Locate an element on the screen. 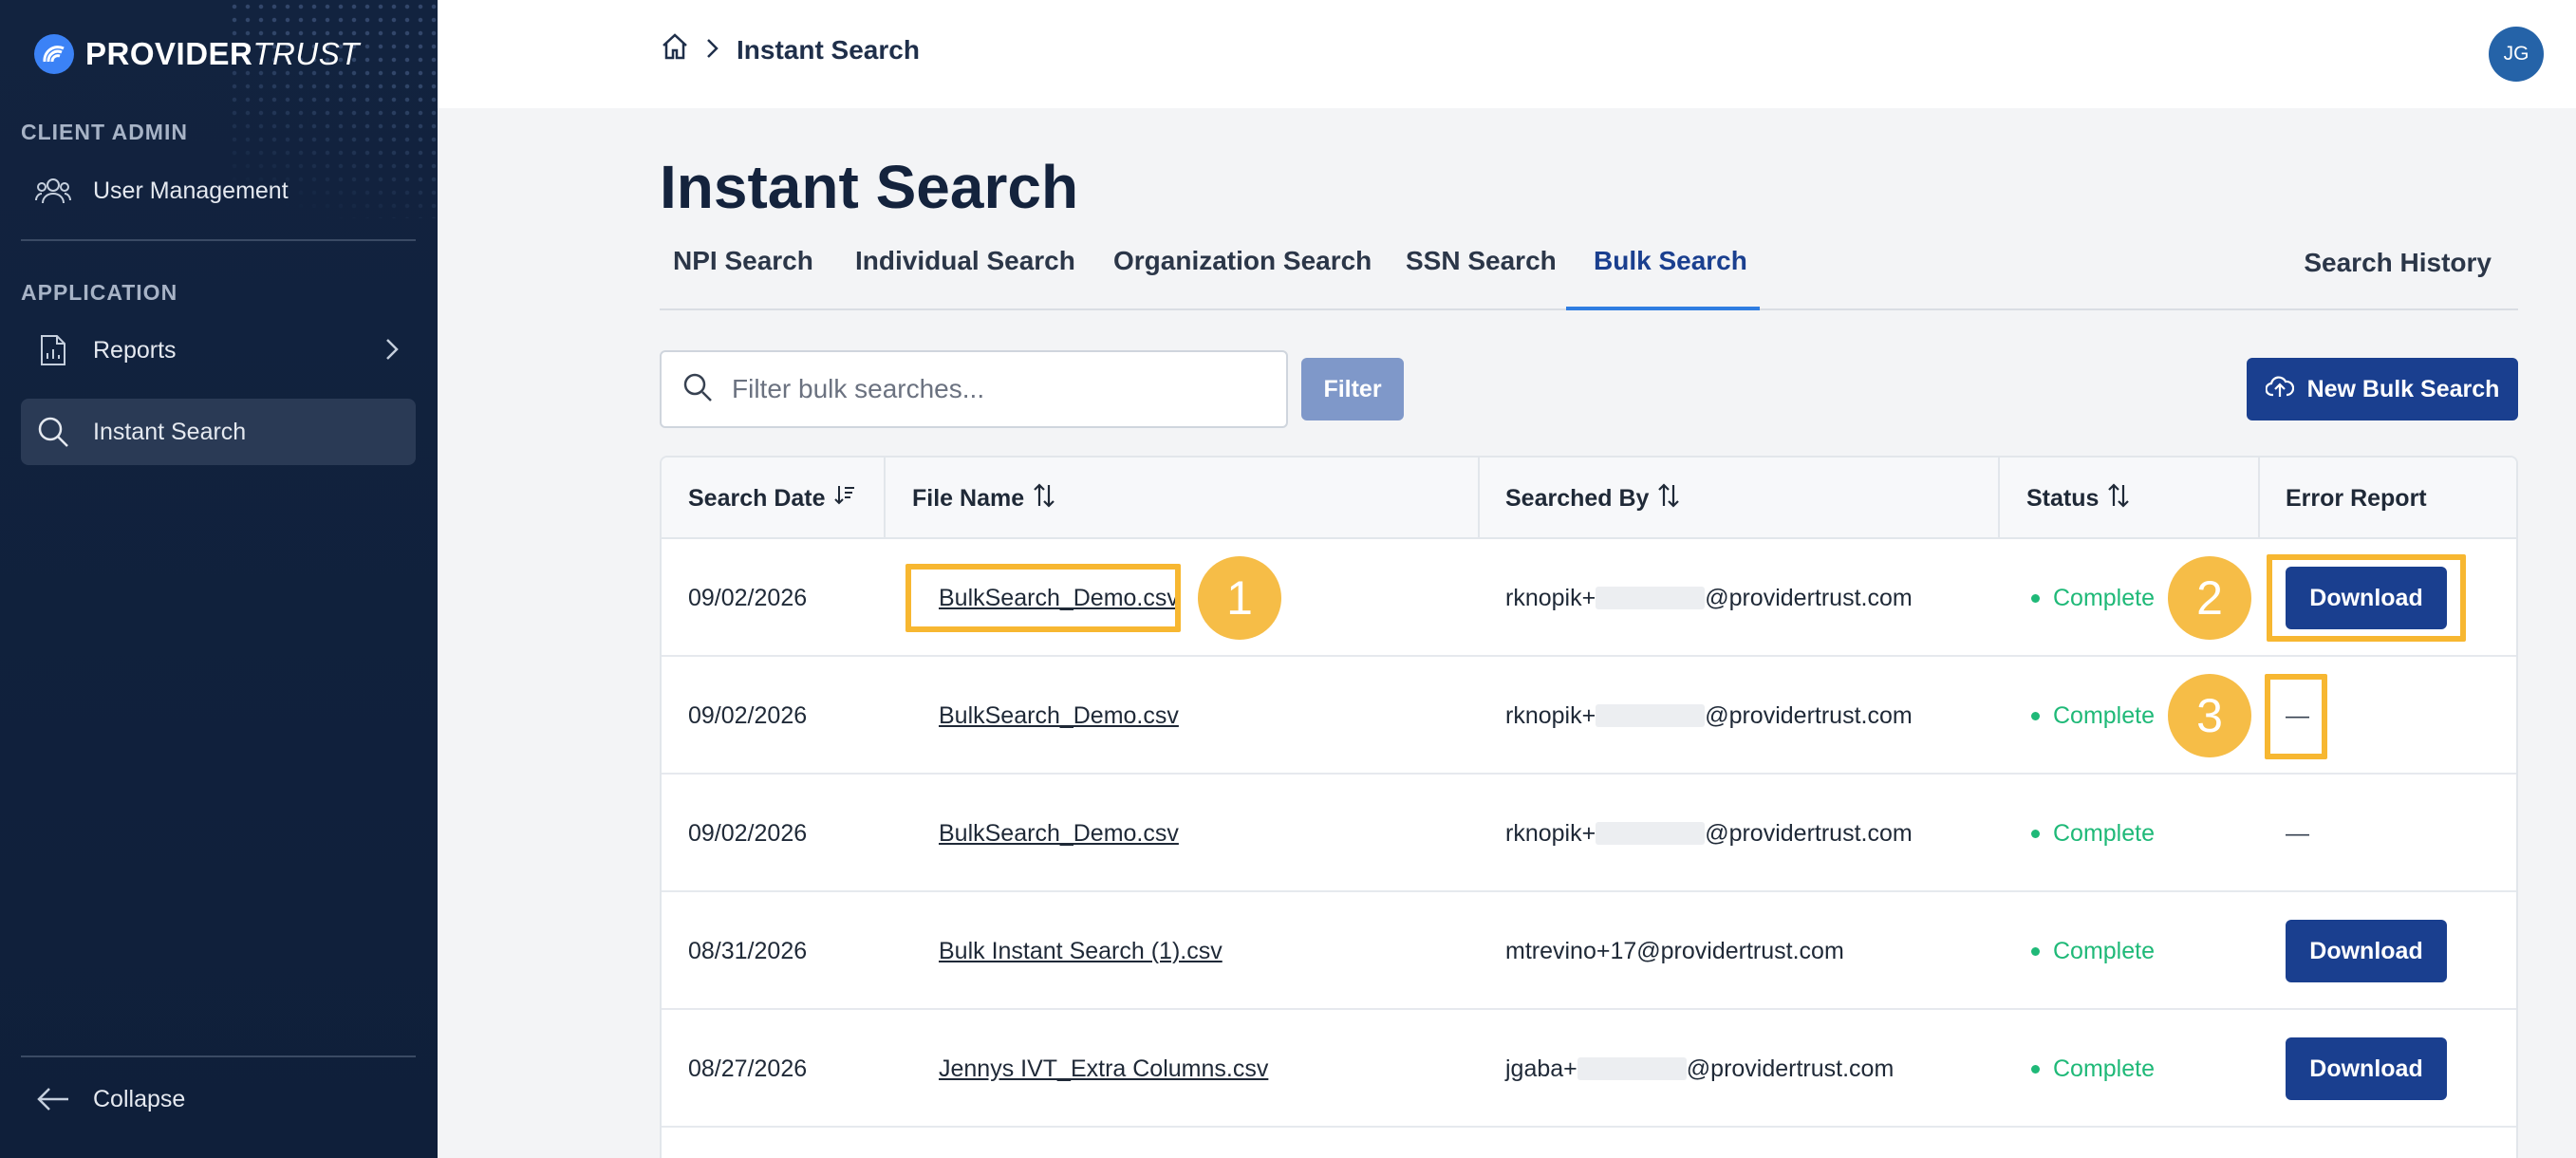 This screenshot has width=2576, height=1158. tab-organization-search: Organization Search is located at coordinates (1242, 261).